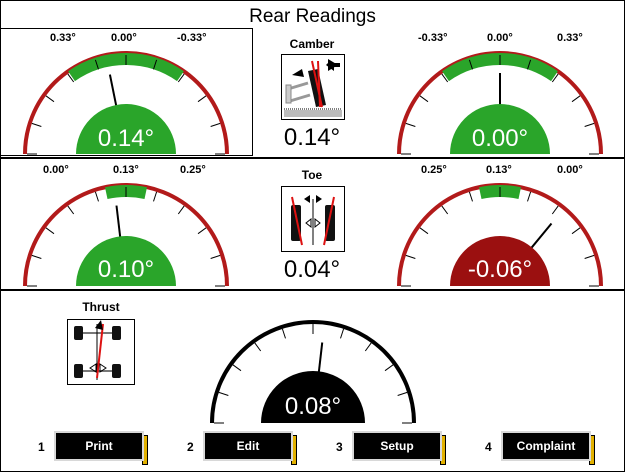 Image resolution: width=625 pixels, height=472 pixels. I want to click on complaint-button: Complaint, so click(546, 446).